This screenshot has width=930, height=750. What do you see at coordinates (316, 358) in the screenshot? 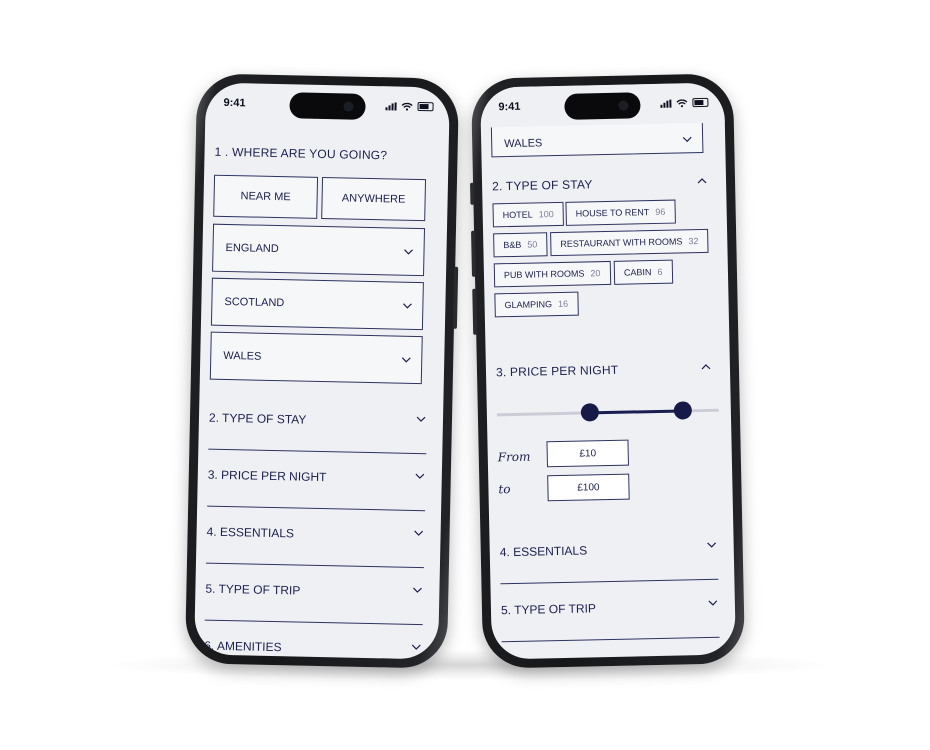
I see `region-wales: WALES` at bounding box center [316, 358].